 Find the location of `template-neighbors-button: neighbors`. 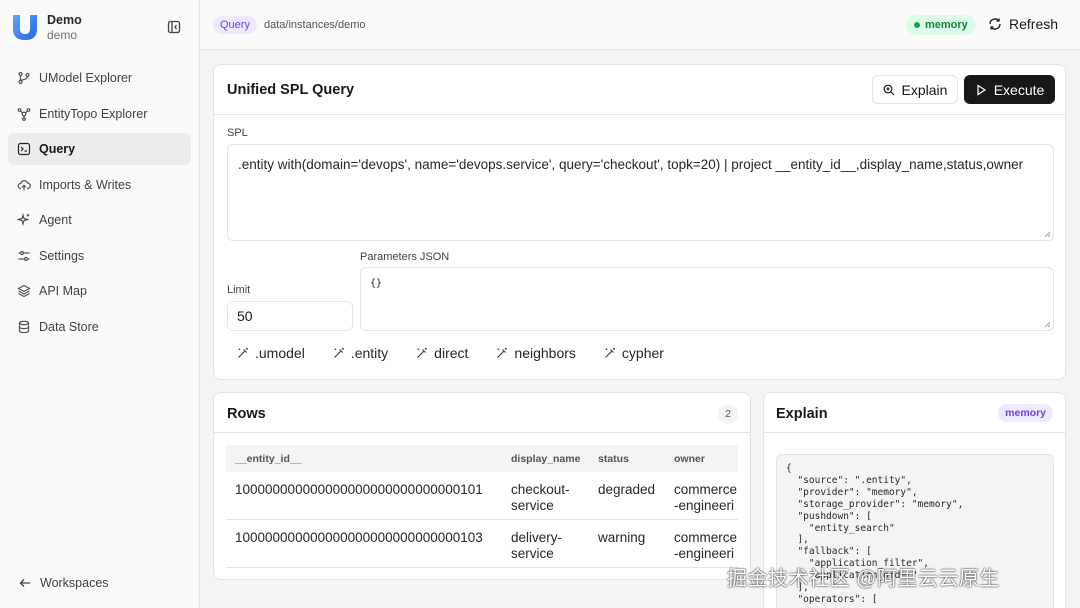

template-neighbors-button: neighbors is located at coordinates (536, 353).